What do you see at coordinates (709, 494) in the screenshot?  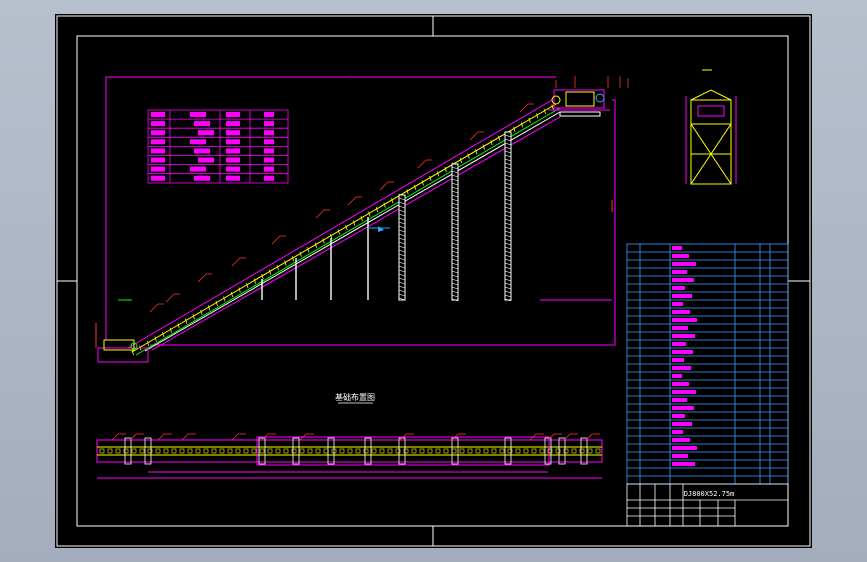 I see `drawing-number: DJ800X52.75m` at bounding box center [709, 494].